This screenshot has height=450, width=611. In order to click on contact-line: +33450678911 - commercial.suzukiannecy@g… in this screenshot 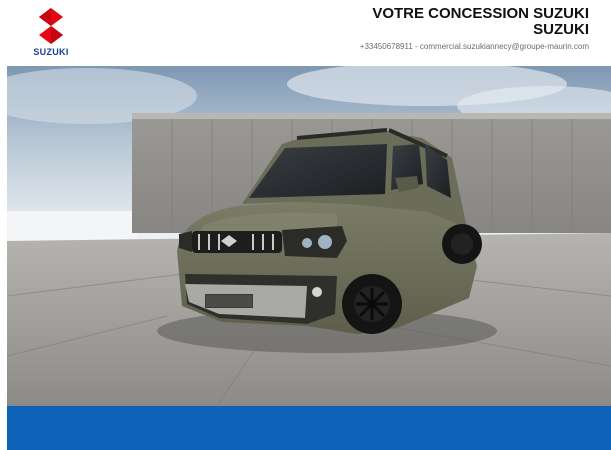, I will do `click(474, 46)`.